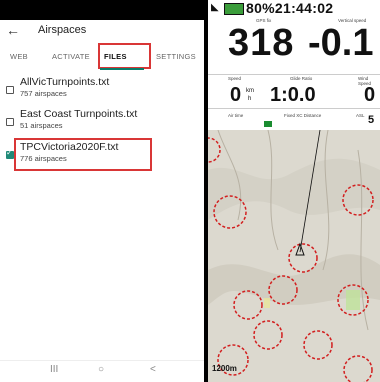  What do you see at coordinates (102, 125) in the screenshot?
I see `file-row: East Coast Turnpoints.txt 51 airspaces` at bounding box center [102, 125].